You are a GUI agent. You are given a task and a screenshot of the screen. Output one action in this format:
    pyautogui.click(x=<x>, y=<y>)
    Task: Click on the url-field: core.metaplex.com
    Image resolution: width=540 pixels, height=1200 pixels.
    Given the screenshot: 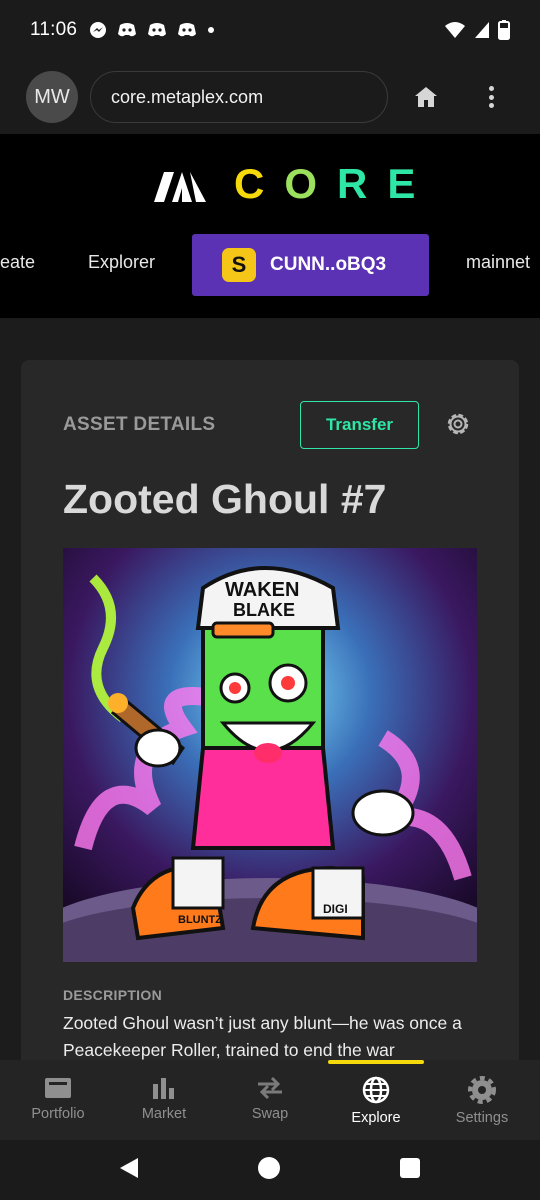 What is the action you would take?
    pyautogui.click(x=239, y=97)
    